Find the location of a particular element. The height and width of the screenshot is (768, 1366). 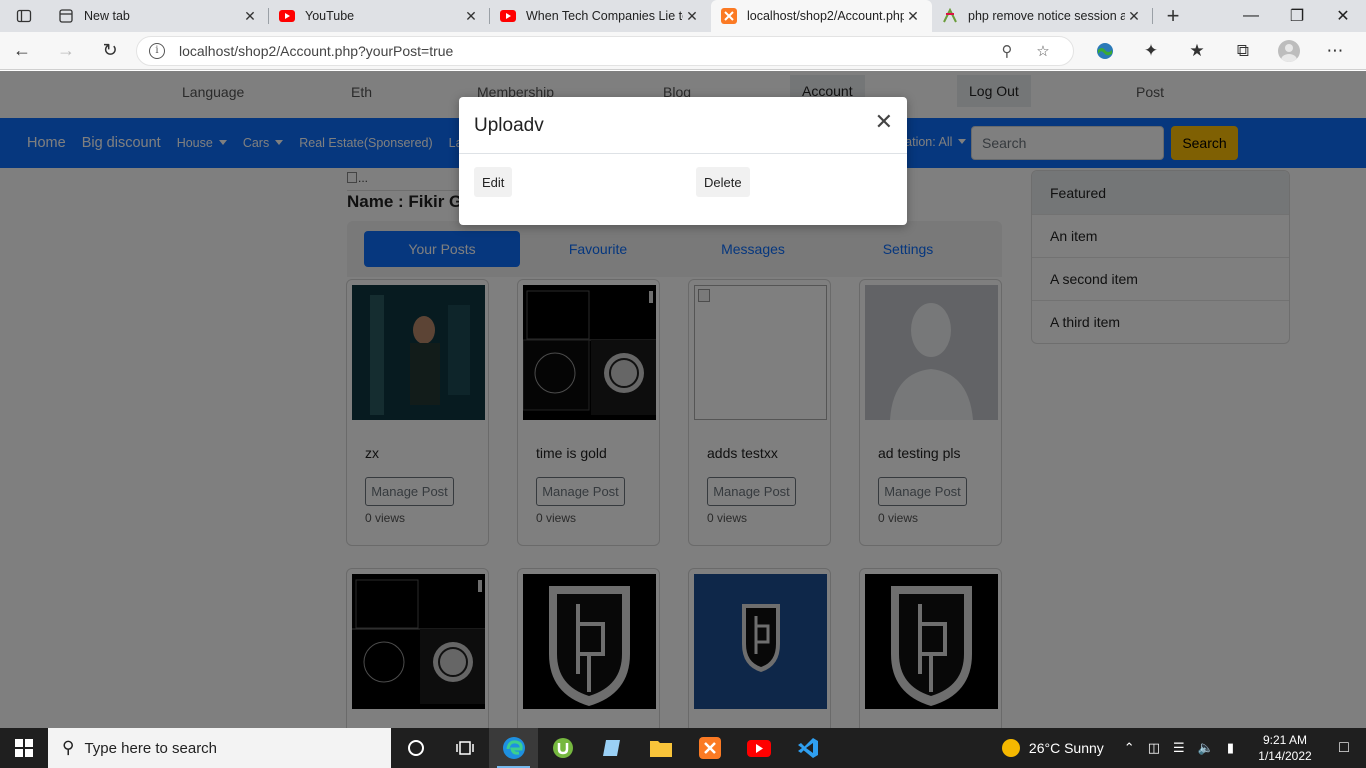

edit-button: Edit is located at coordinates (493, 182).